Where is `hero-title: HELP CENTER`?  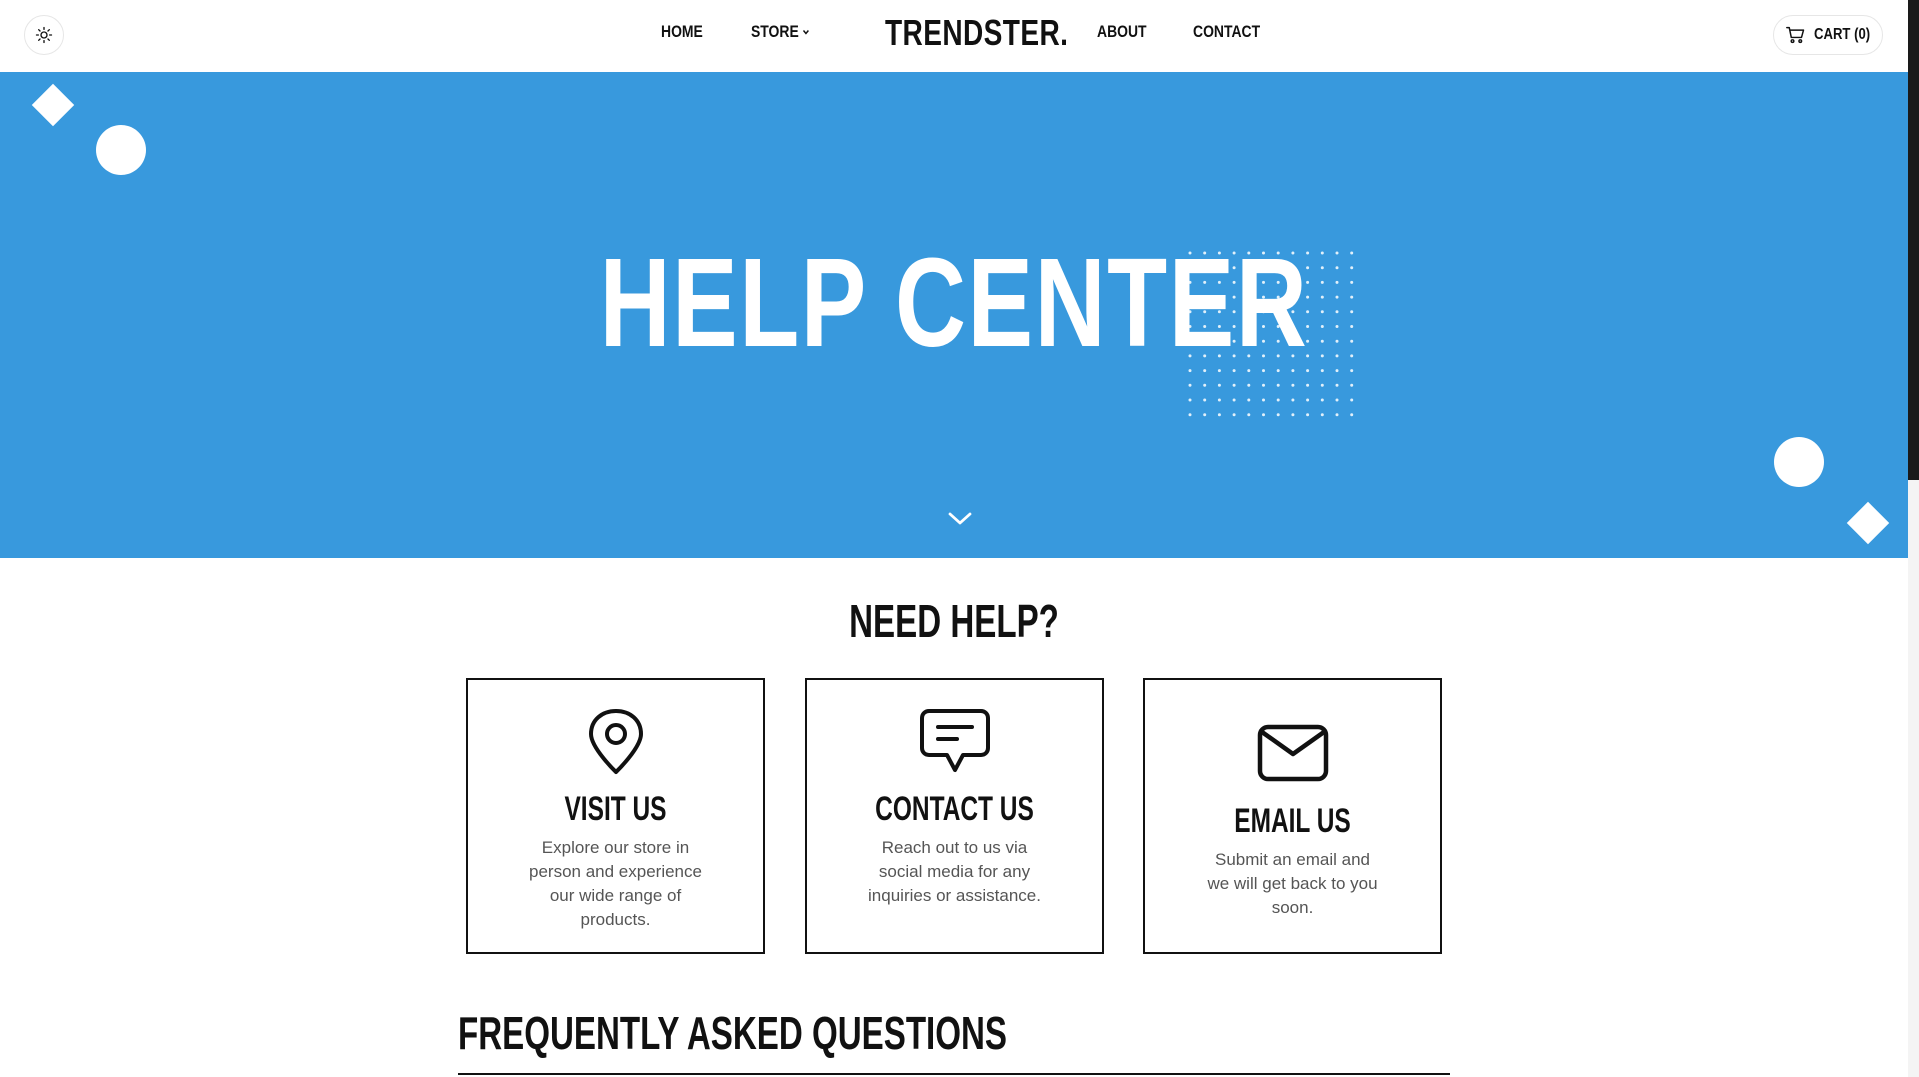
hero-title: HELP CENTER is located at coordinates (954, 302).